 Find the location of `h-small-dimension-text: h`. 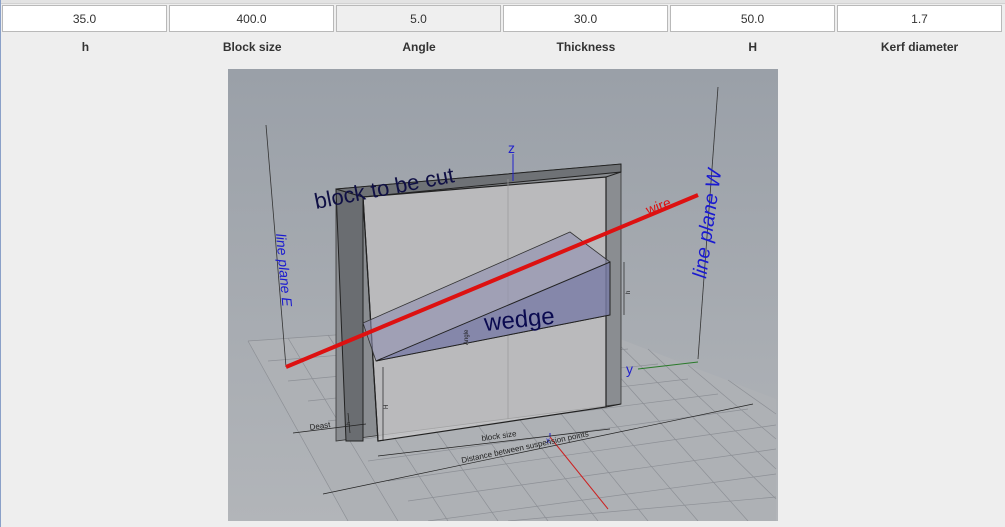

h-small-dimension-text: h is located at coordinates (349, 423).